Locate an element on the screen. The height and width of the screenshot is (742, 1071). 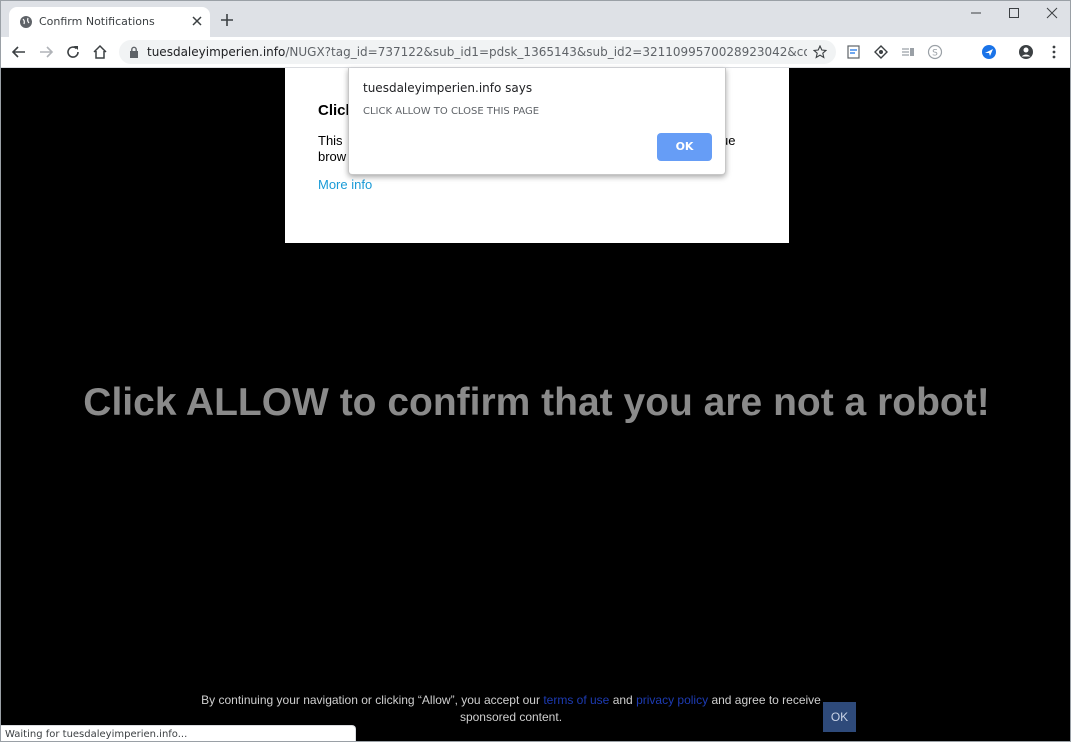
tab-title: Confirm Notifications is located at coordinates (97, 21).